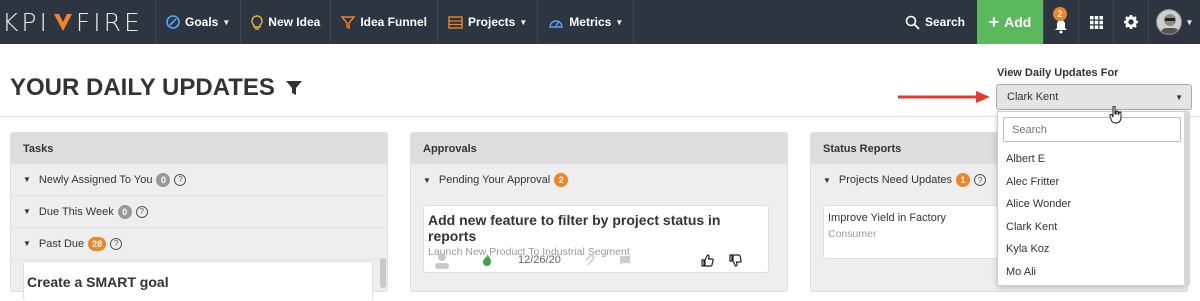 The height and width of the screenshot is (301, 1200). What do you see at coordinates (1092, 182) in the screenshot?
I see `dropdown-option: Alec Fritter` at bounding box center [1092, 182].